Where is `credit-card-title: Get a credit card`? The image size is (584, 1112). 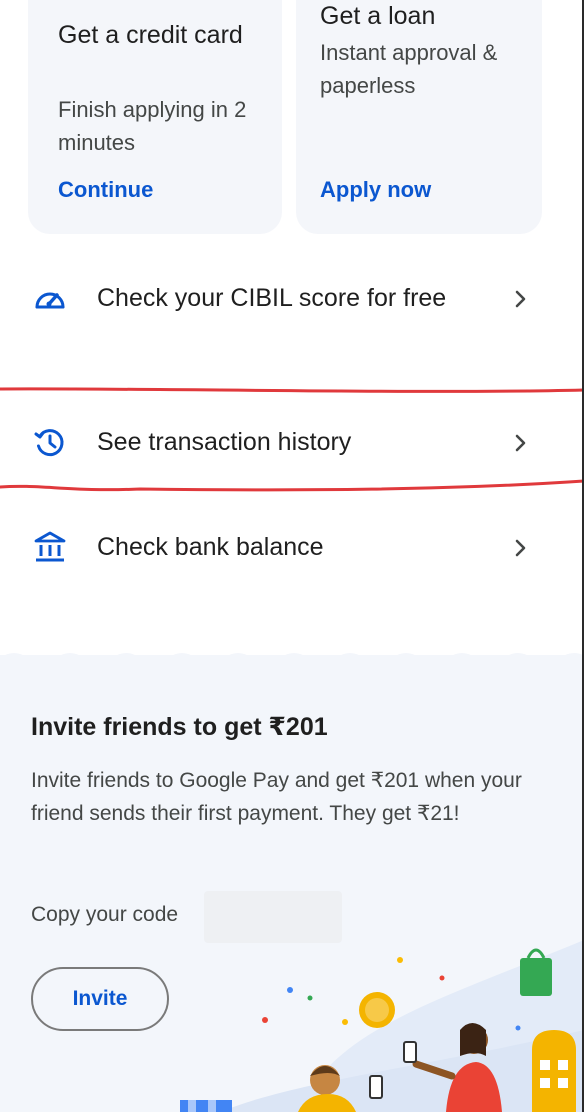
credit-card-title: Get a credit card is located at coordinates (150, 35).